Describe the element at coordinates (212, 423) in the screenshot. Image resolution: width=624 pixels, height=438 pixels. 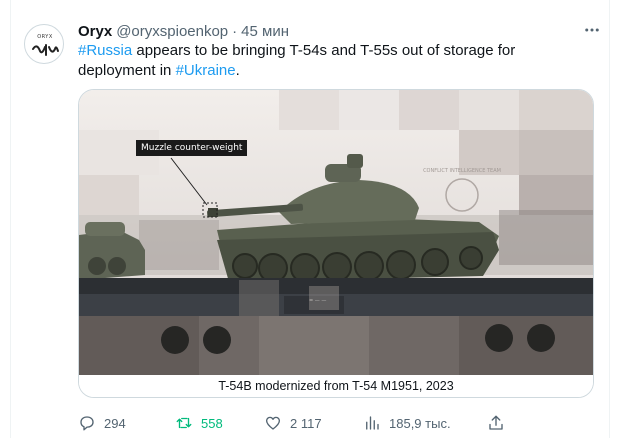
I see `retweet-count: 558` at that location.